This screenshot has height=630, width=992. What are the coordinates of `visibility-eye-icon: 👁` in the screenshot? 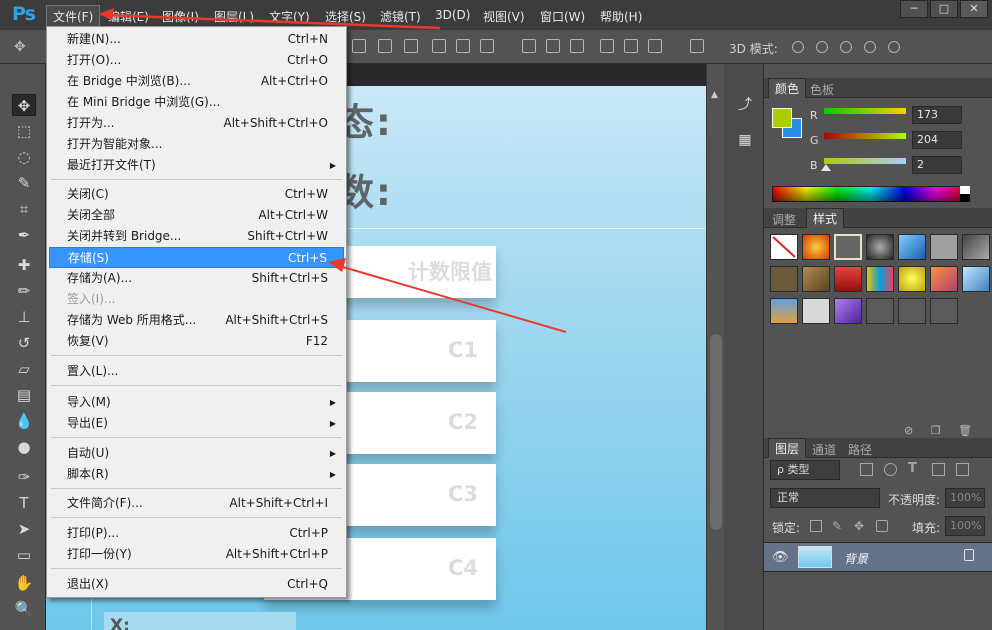 It's located at (780, 557).